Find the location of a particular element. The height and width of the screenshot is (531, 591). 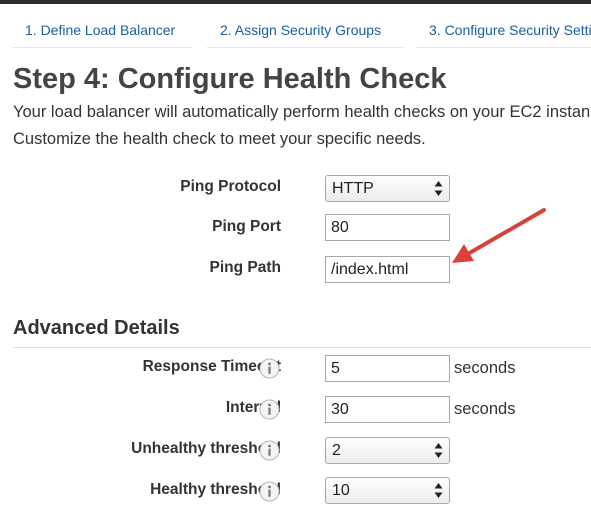

unhealthy-threshold-value: 2 is located at coordinates (336, 450).